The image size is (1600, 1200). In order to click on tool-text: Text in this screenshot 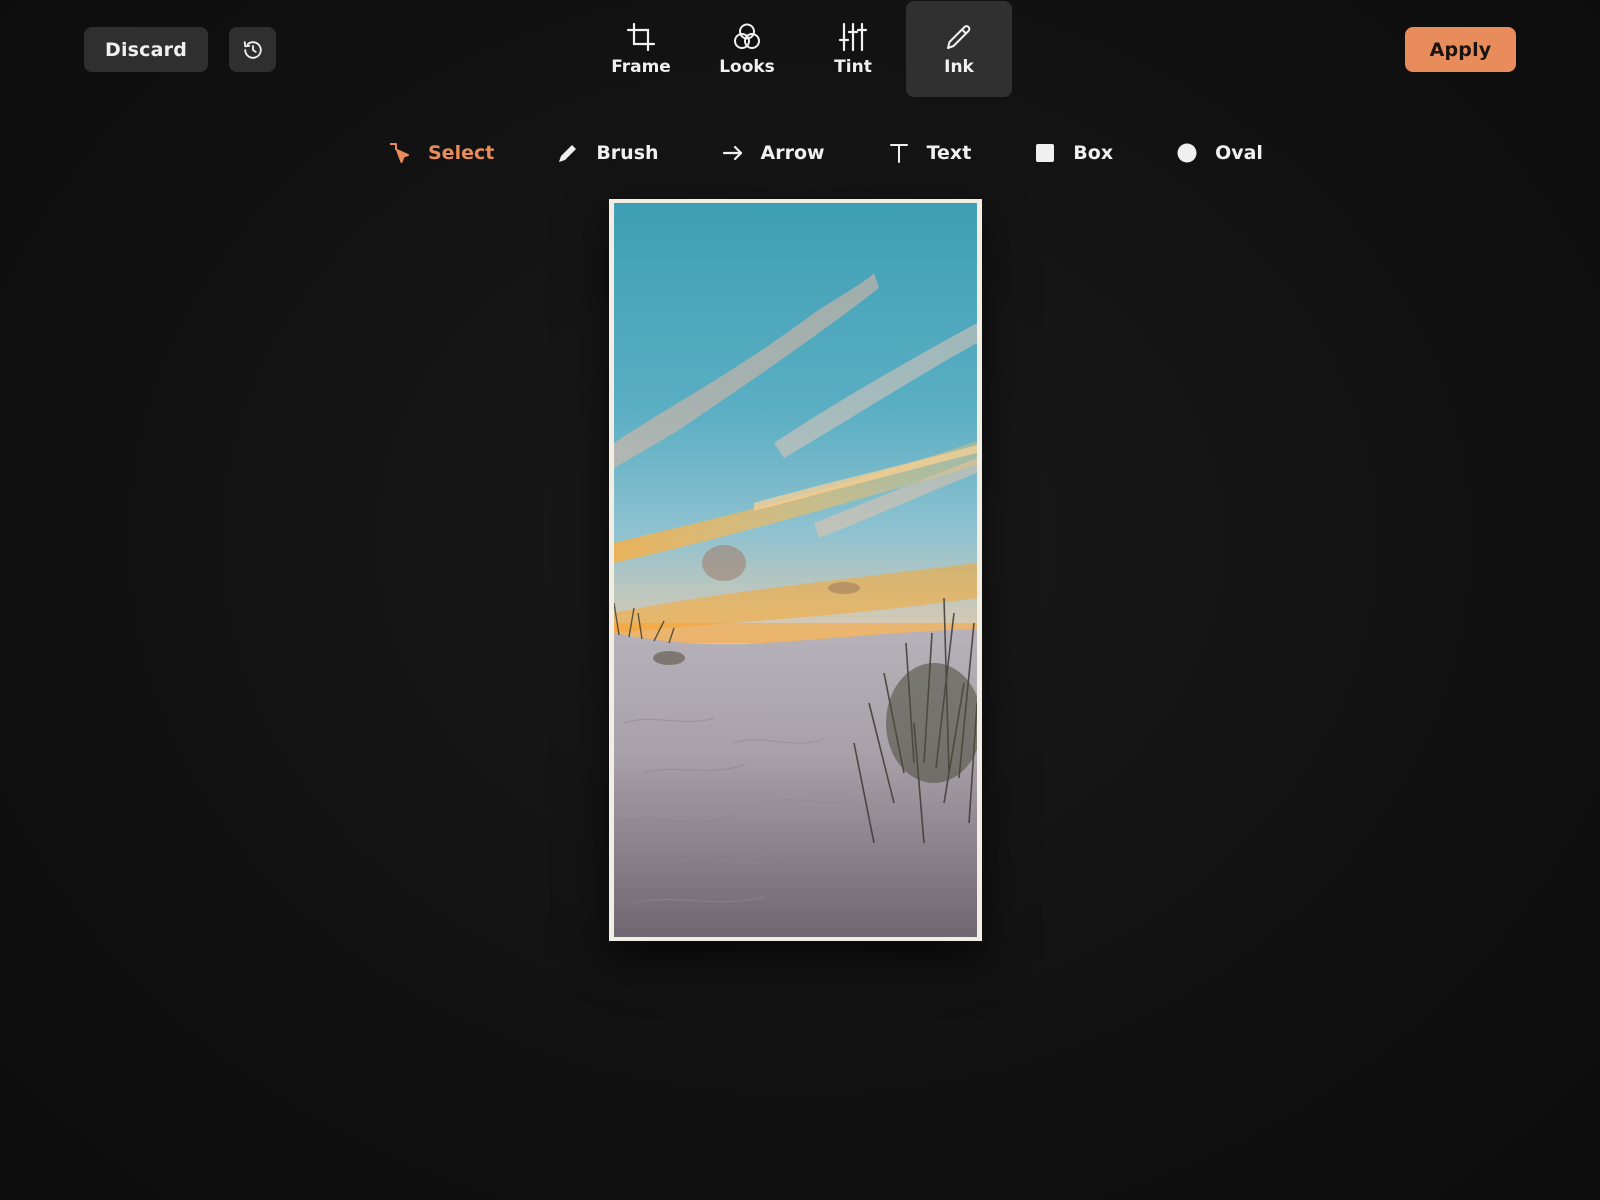, I will do `click(929, 153)`.